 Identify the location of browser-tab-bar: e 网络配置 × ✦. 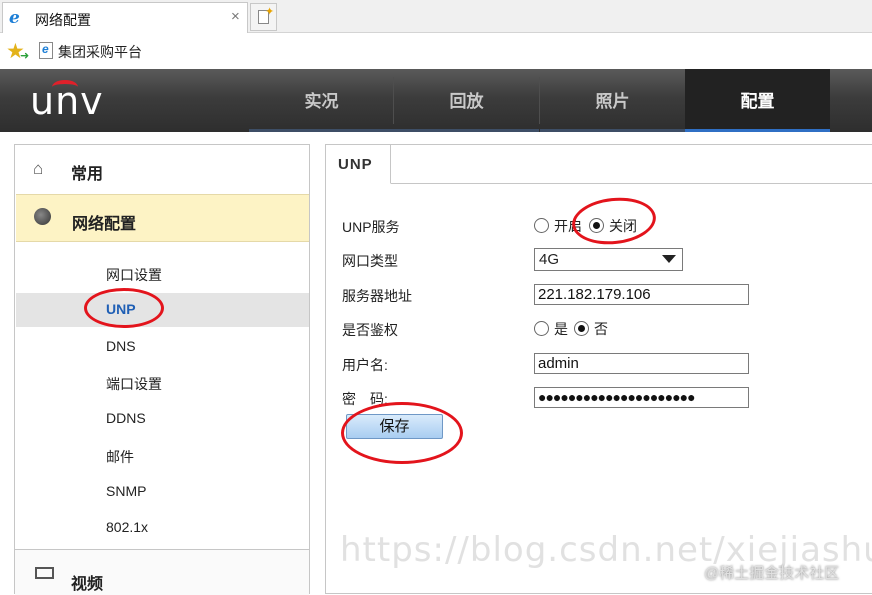
(436, 16).